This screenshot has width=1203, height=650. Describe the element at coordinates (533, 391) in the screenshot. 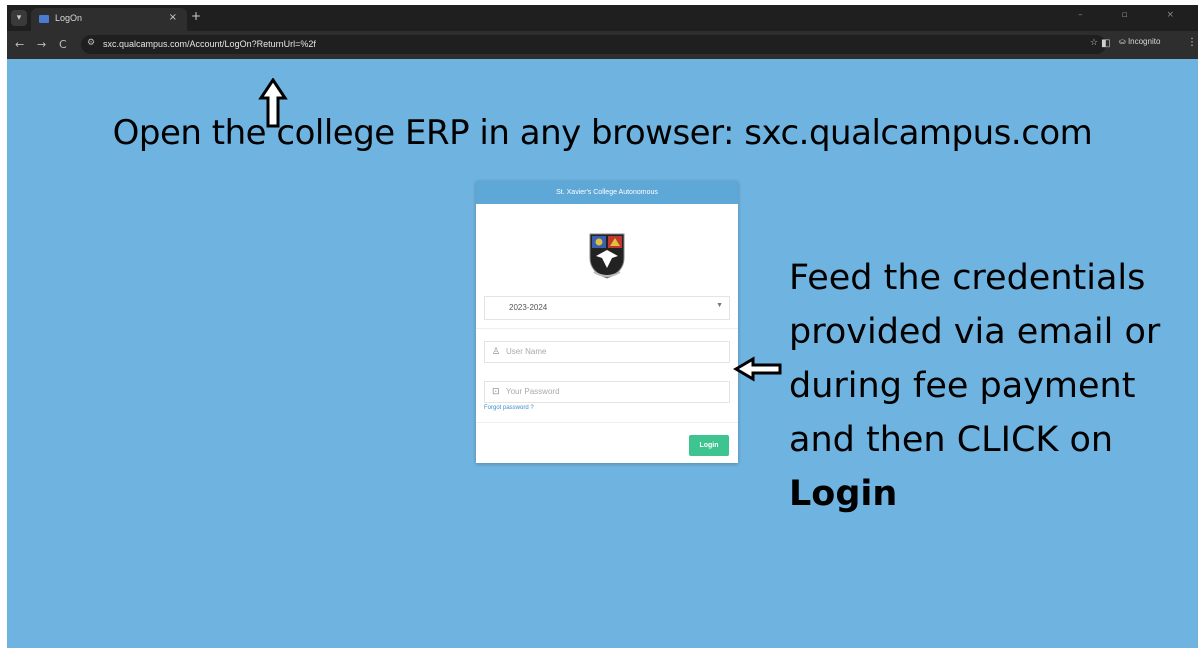

I see `password-placeholder: Your Password` at that location.